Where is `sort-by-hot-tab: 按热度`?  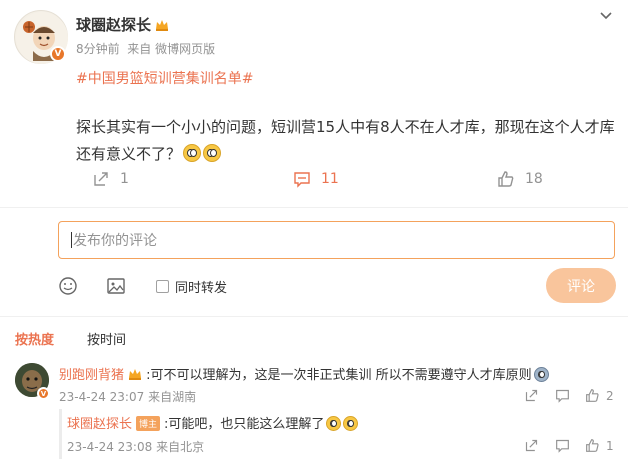
sort-by-hot-tab: 按热度 is located at coordinates (34, 338).